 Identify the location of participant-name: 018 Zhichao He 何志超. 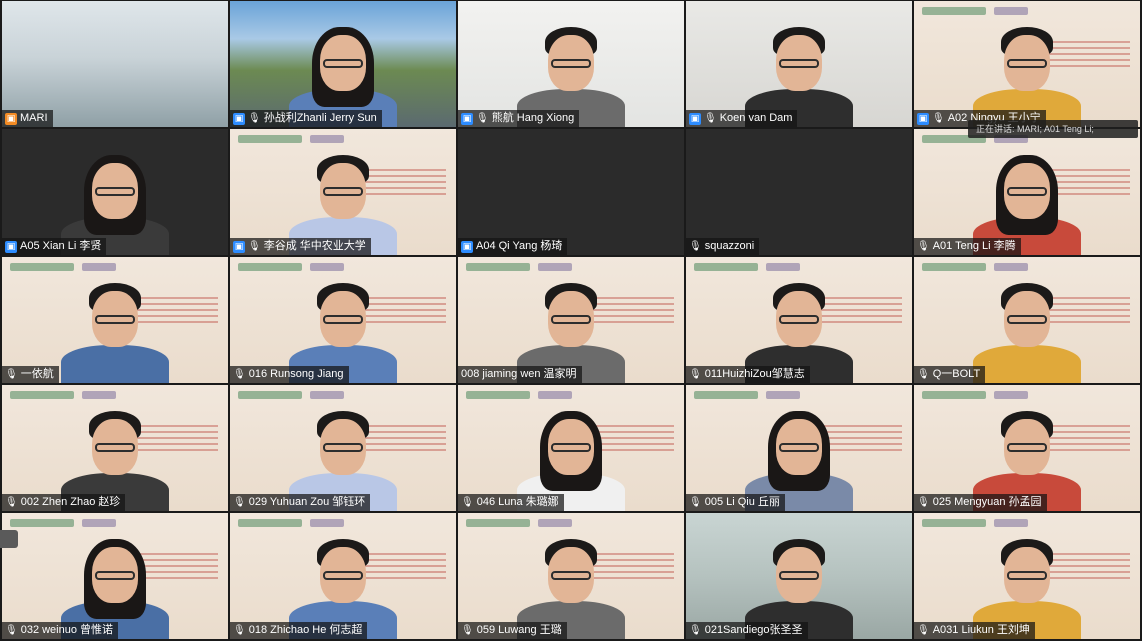
(305, 630).